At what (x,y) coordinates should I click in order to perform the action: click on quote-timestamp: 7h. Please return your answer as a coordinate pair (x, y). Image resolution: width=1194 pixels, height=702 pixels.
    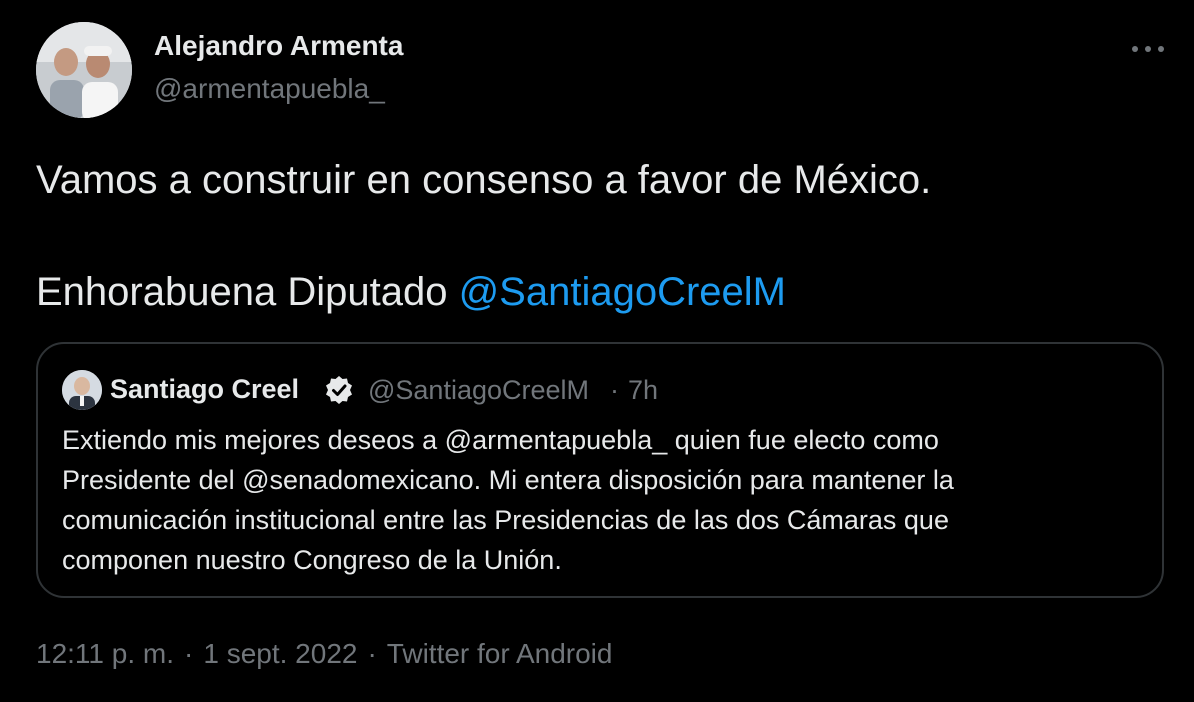
    Looking at the image, I should click on (643, 390).